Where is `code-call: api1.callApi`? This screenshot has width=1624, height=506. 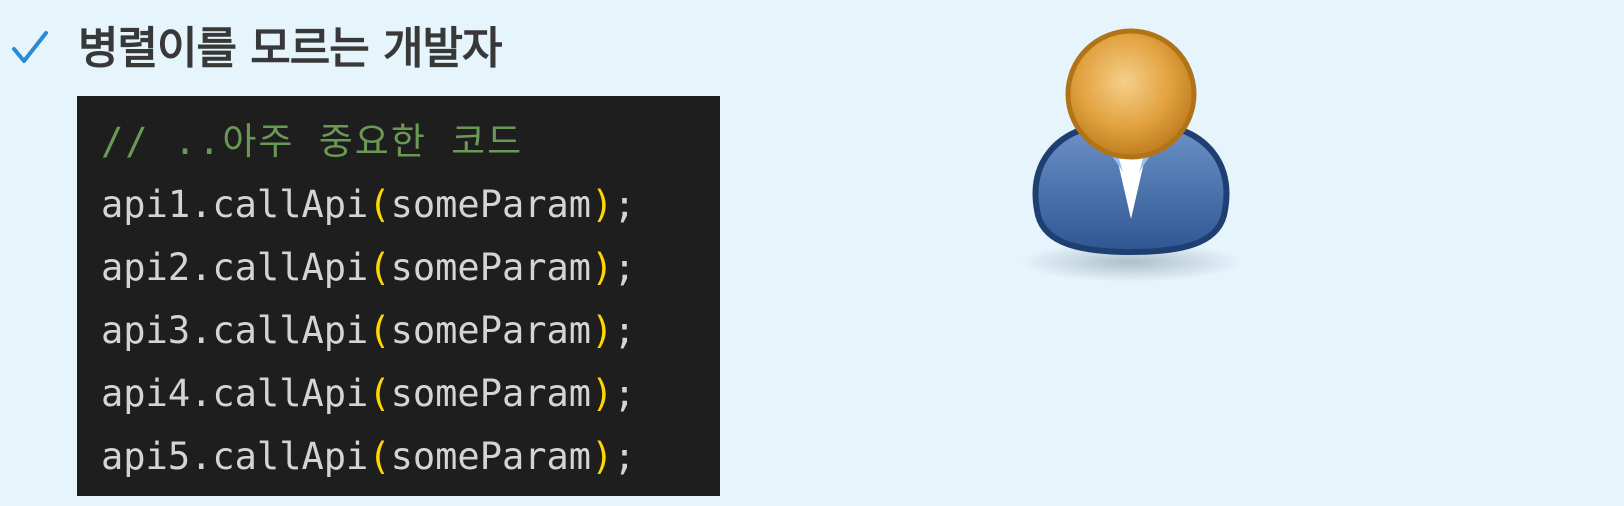
code-call: api1.callApi is located at coordinates (235, 204).